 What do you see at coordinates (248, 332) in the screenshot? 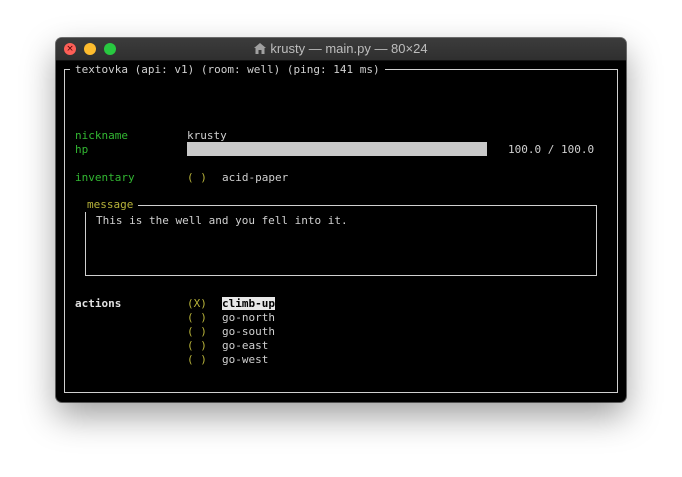
I see `action-item-go-south: go-south` at bounding box center [248, 332].